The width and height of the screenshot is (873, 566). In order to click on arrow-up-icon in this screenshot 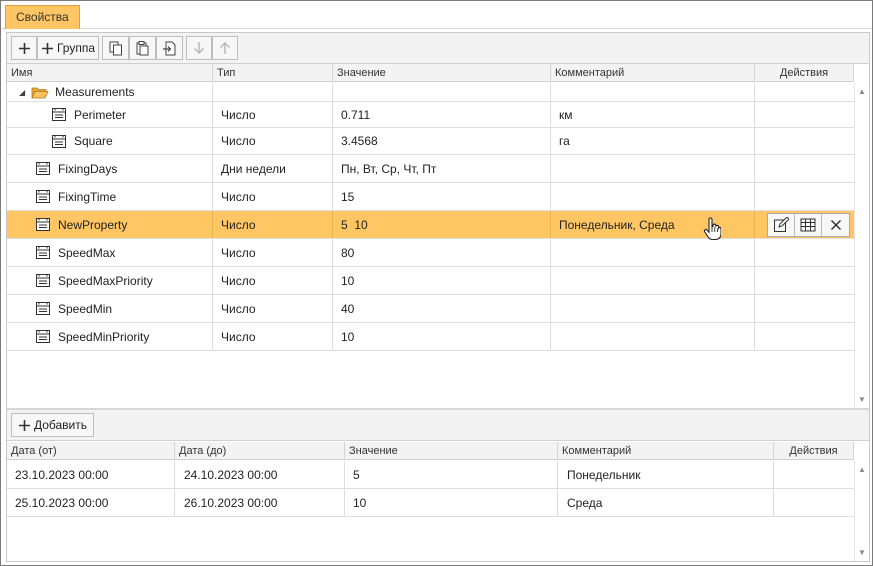, I will do `click(225, 48)`.